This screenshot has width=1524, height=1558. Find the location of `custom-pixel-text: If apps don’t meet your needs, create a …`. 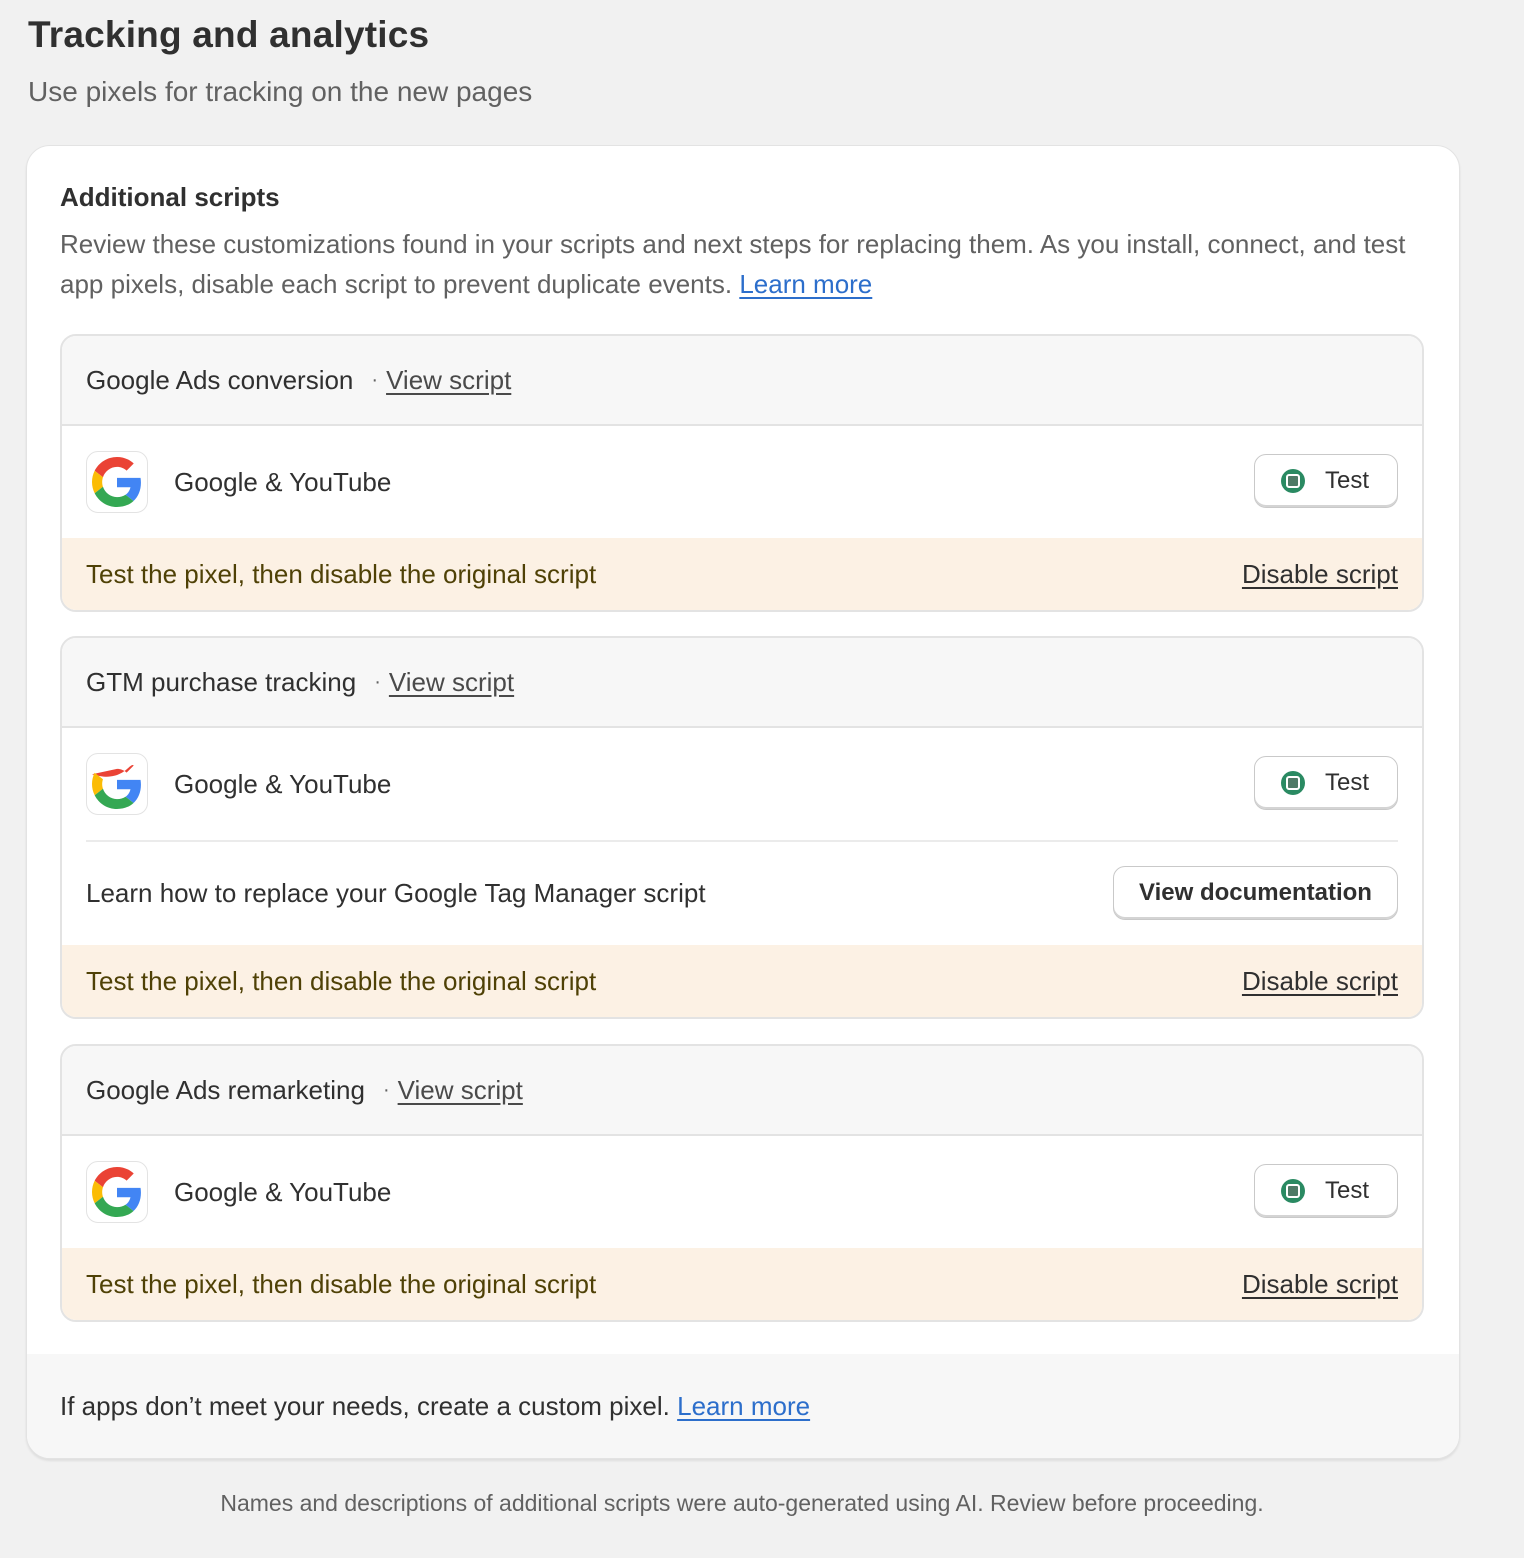

custom-pixel-text: If apps don’t meet your needs, create a … is located at coordinates (365, 1405).